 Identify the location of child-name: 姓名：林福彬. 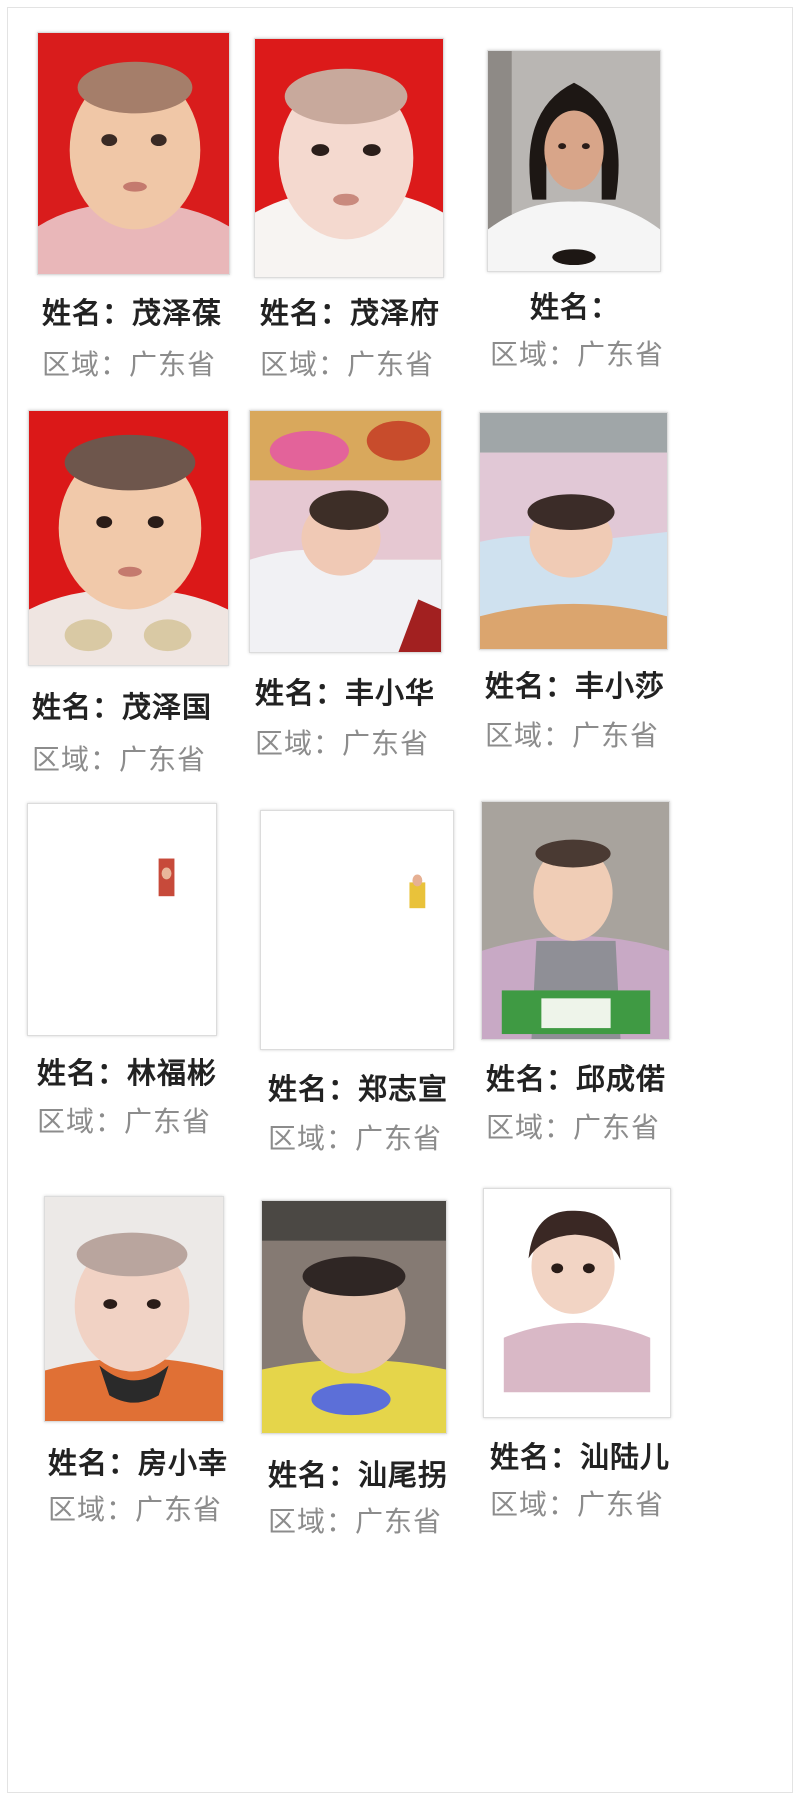
(127, 1073).